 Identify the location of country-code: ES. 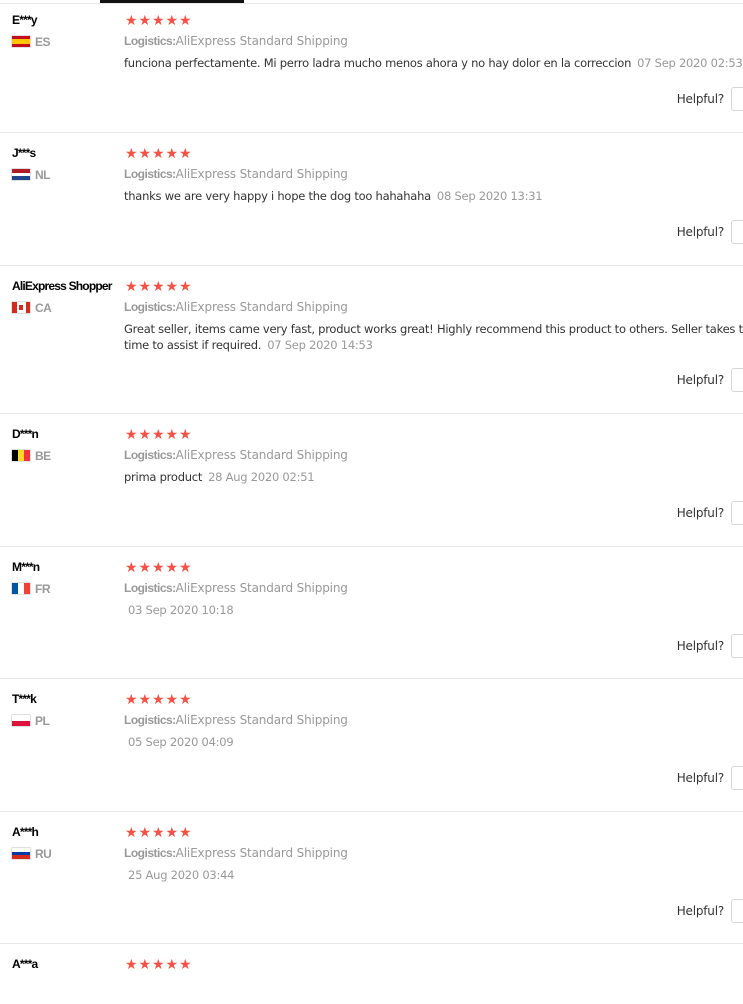
(43, 41).